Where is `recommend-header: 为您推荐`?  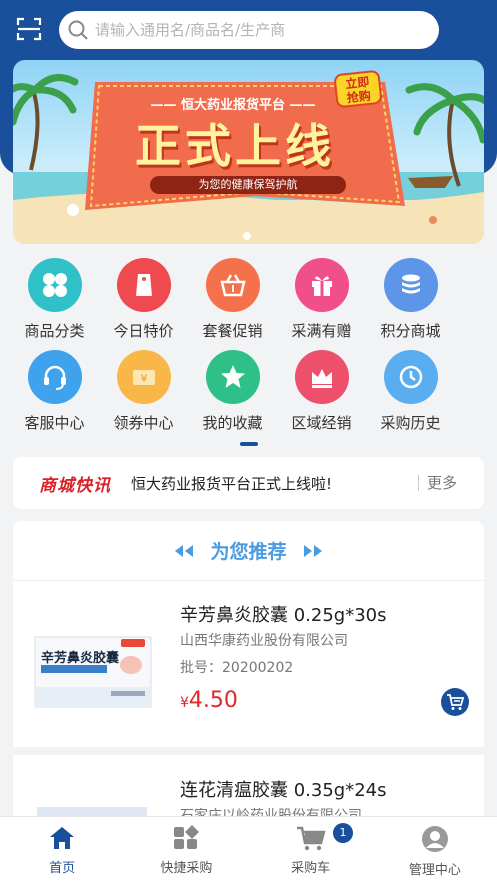
recommend-header: 为您推荐 is located at coordinates (248, 551).